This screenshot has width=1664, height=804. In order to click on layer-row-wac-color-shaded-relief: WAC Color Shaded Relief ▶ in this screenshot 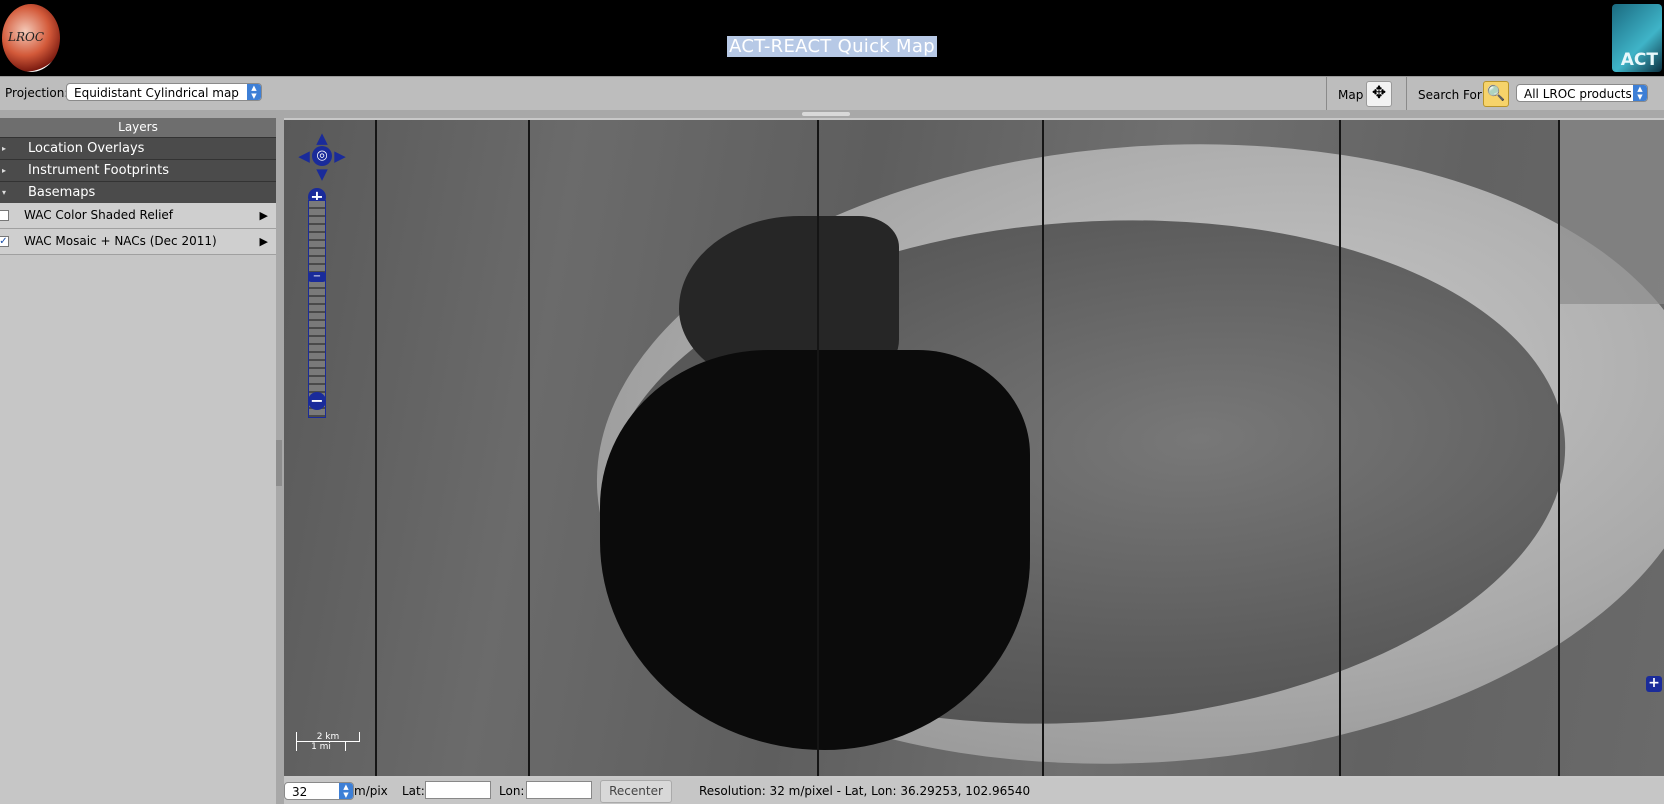, I will do `click(138, 216)`.